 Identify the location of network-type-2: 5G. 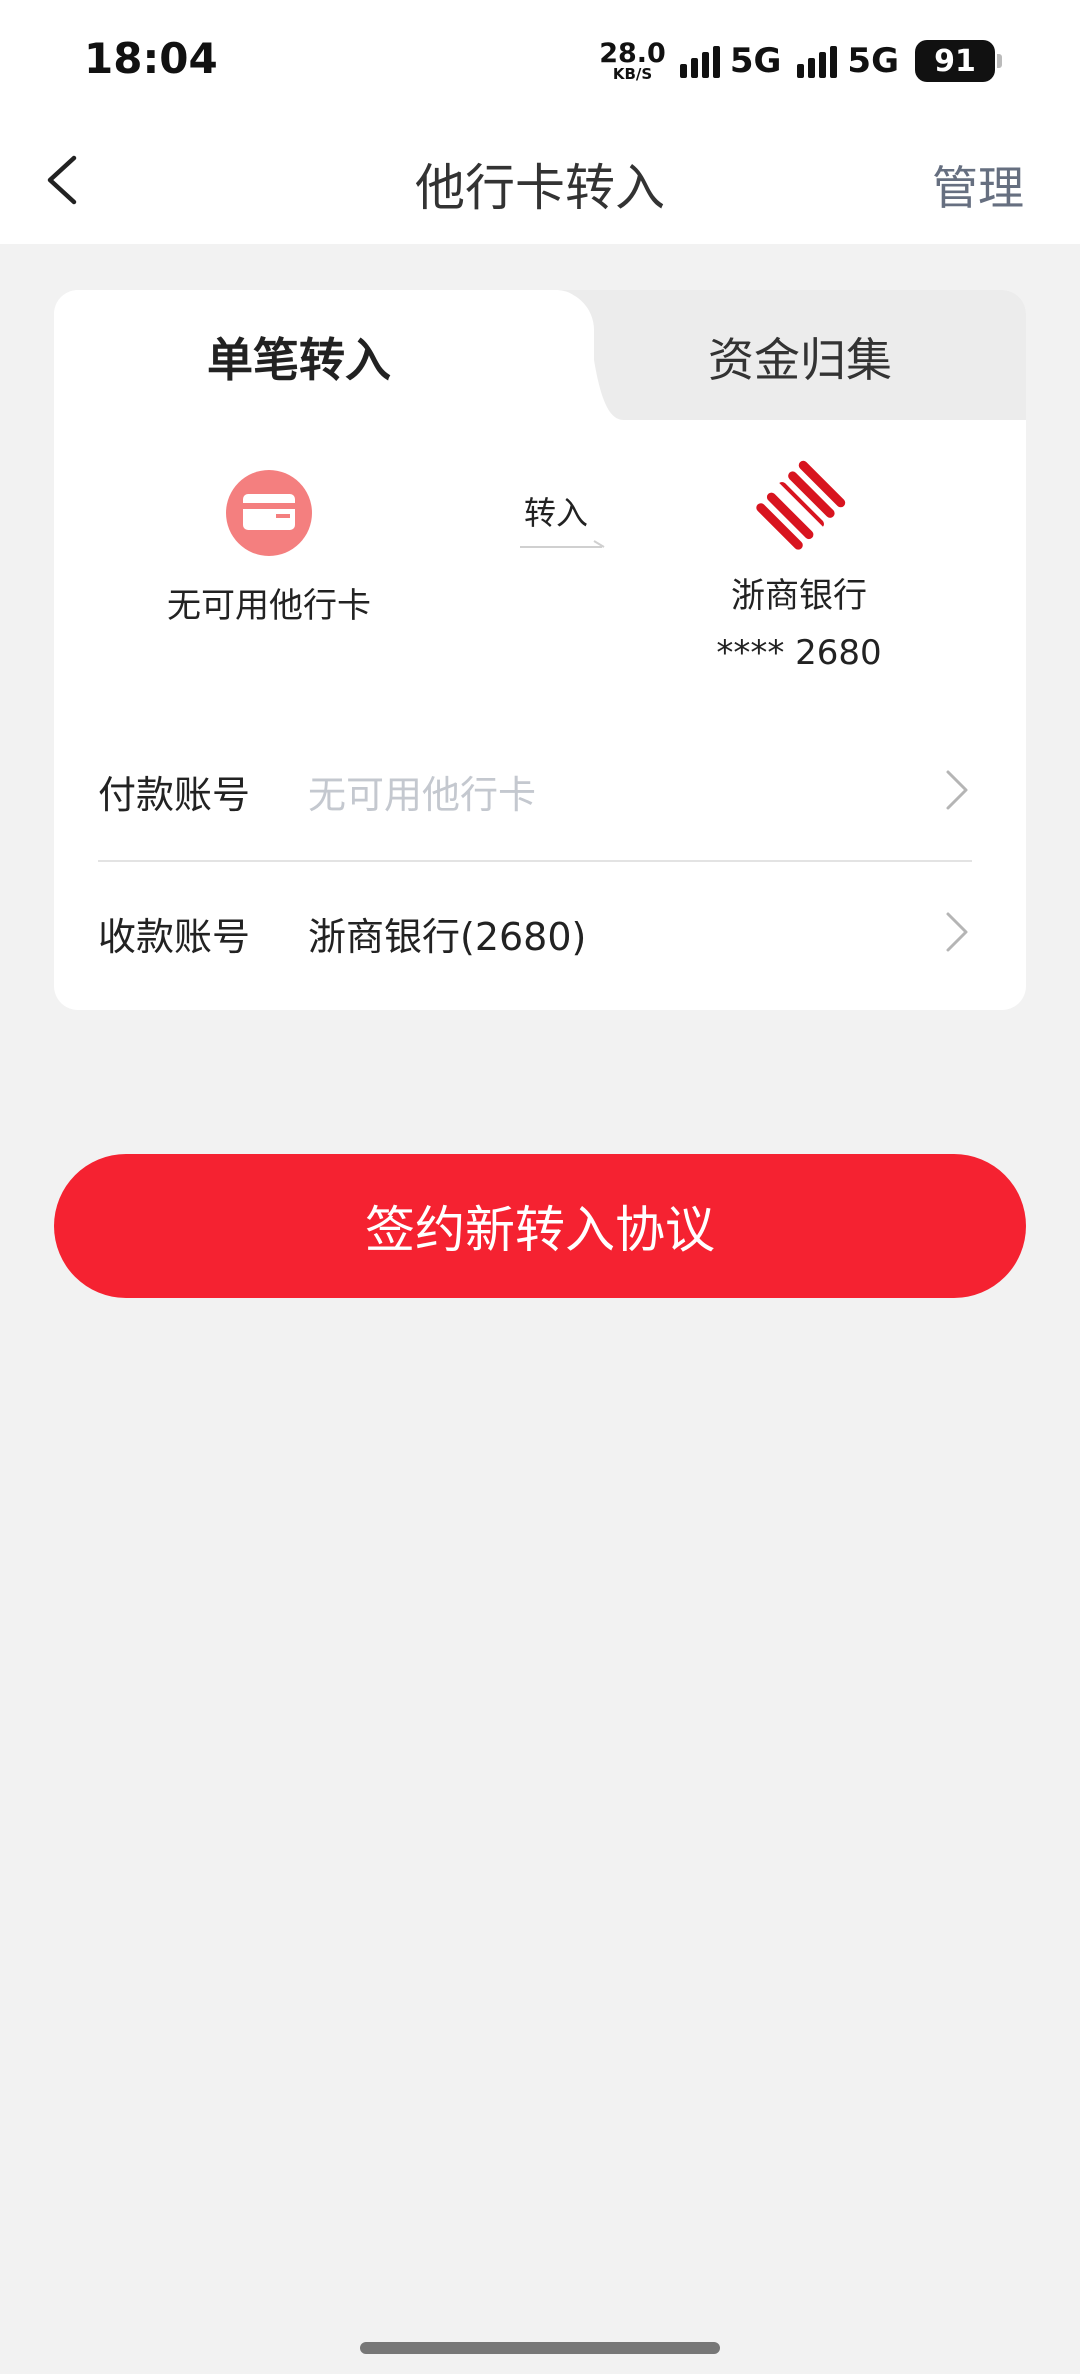
(873, 61).